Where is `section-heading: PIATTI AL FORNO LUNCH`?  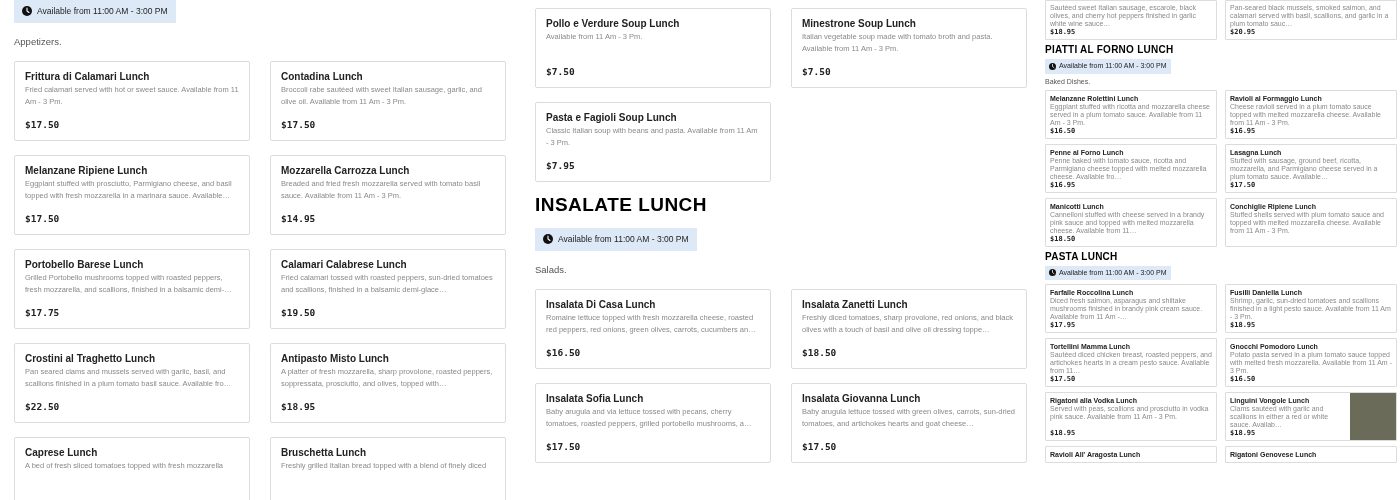
section-heading: PIATTI AL FORNO LUNCH is located at coordinates (1110, 49).